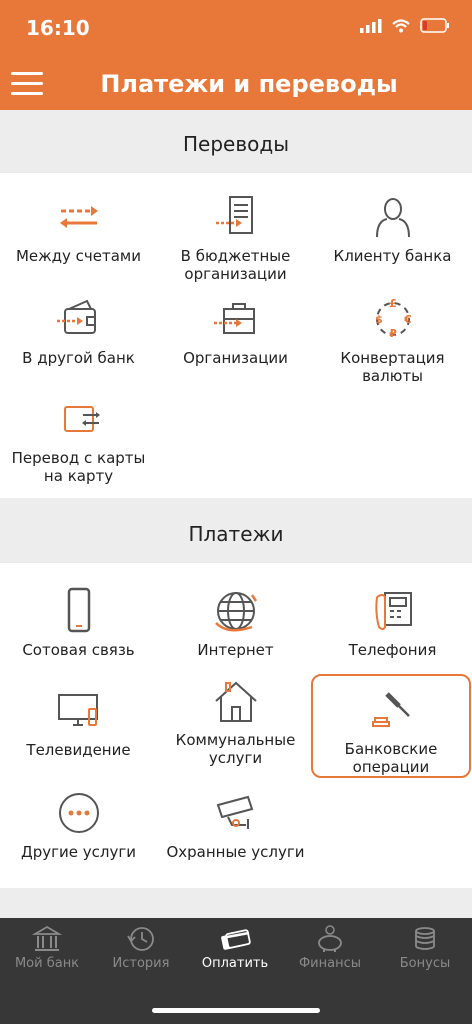  What do you see at coordinates (235, 236) in the screenshot?
I see `tile-budget-orgs: В бюджетные организации` at bounding box center [235, 236].